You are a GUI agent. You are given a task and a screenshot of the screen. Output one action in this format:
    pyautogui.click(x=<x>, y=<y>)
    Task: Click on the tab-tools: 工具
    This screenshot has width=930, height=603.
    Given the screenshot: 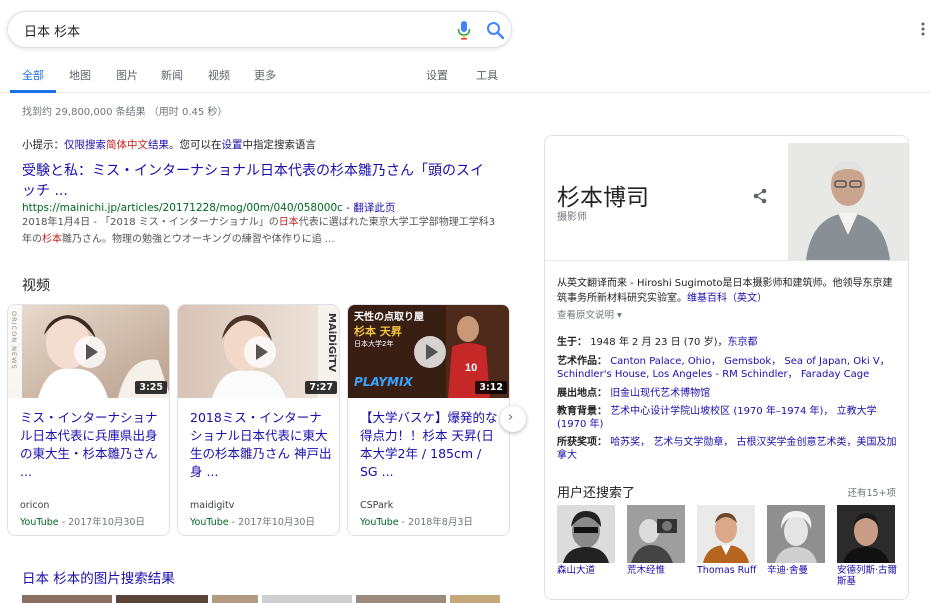 What is the action you would take?
    pyautogui.click(x=487, y=75)
    